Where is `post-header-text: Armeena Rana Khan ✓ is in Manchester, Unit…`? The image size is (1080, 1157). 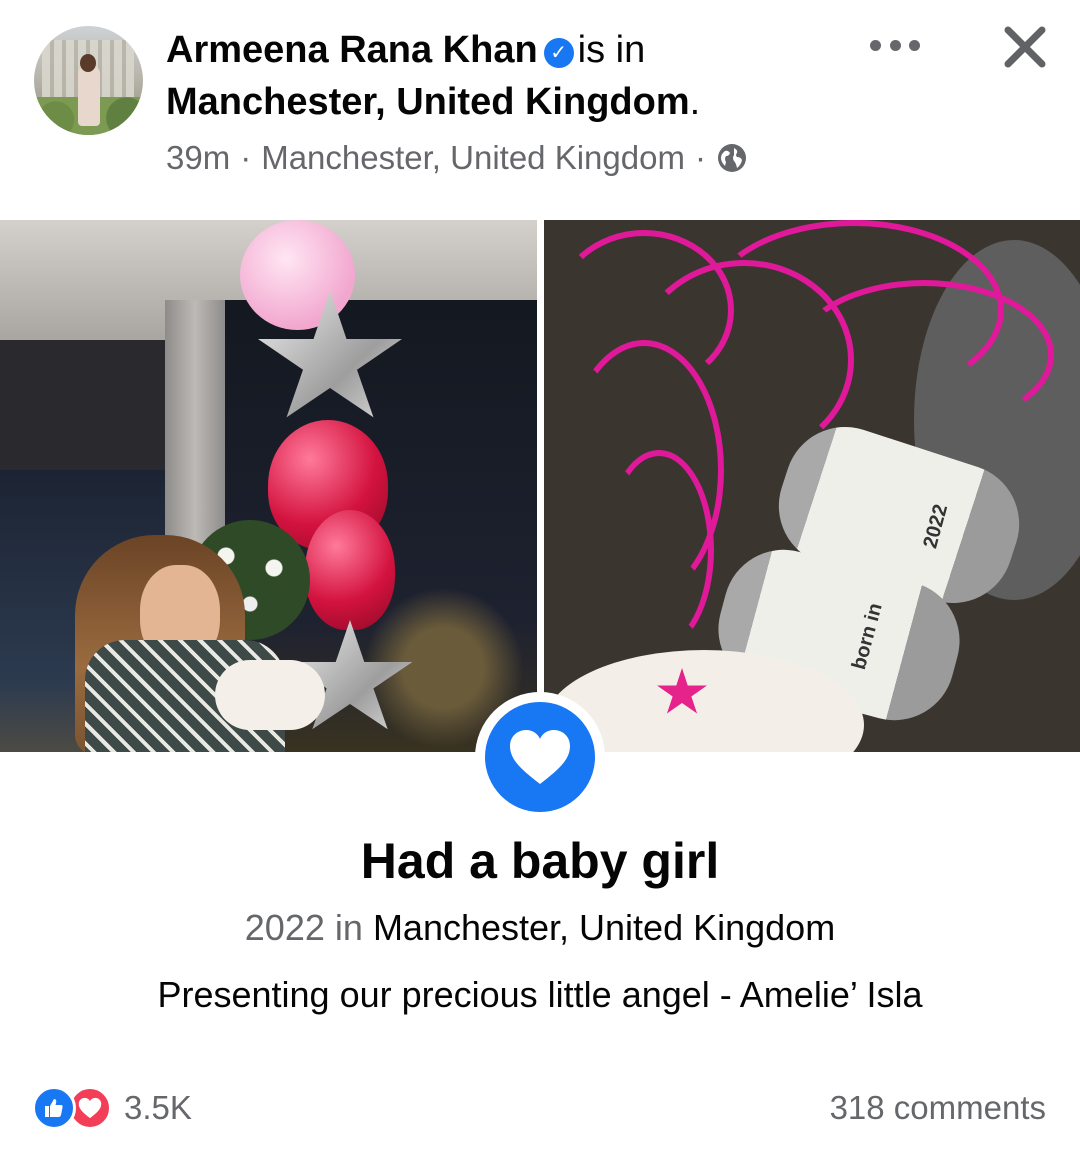
post-header-text: Armeena Rana Khan ✓ is in Manchester, Unit… is located at coordinates (433, 76).